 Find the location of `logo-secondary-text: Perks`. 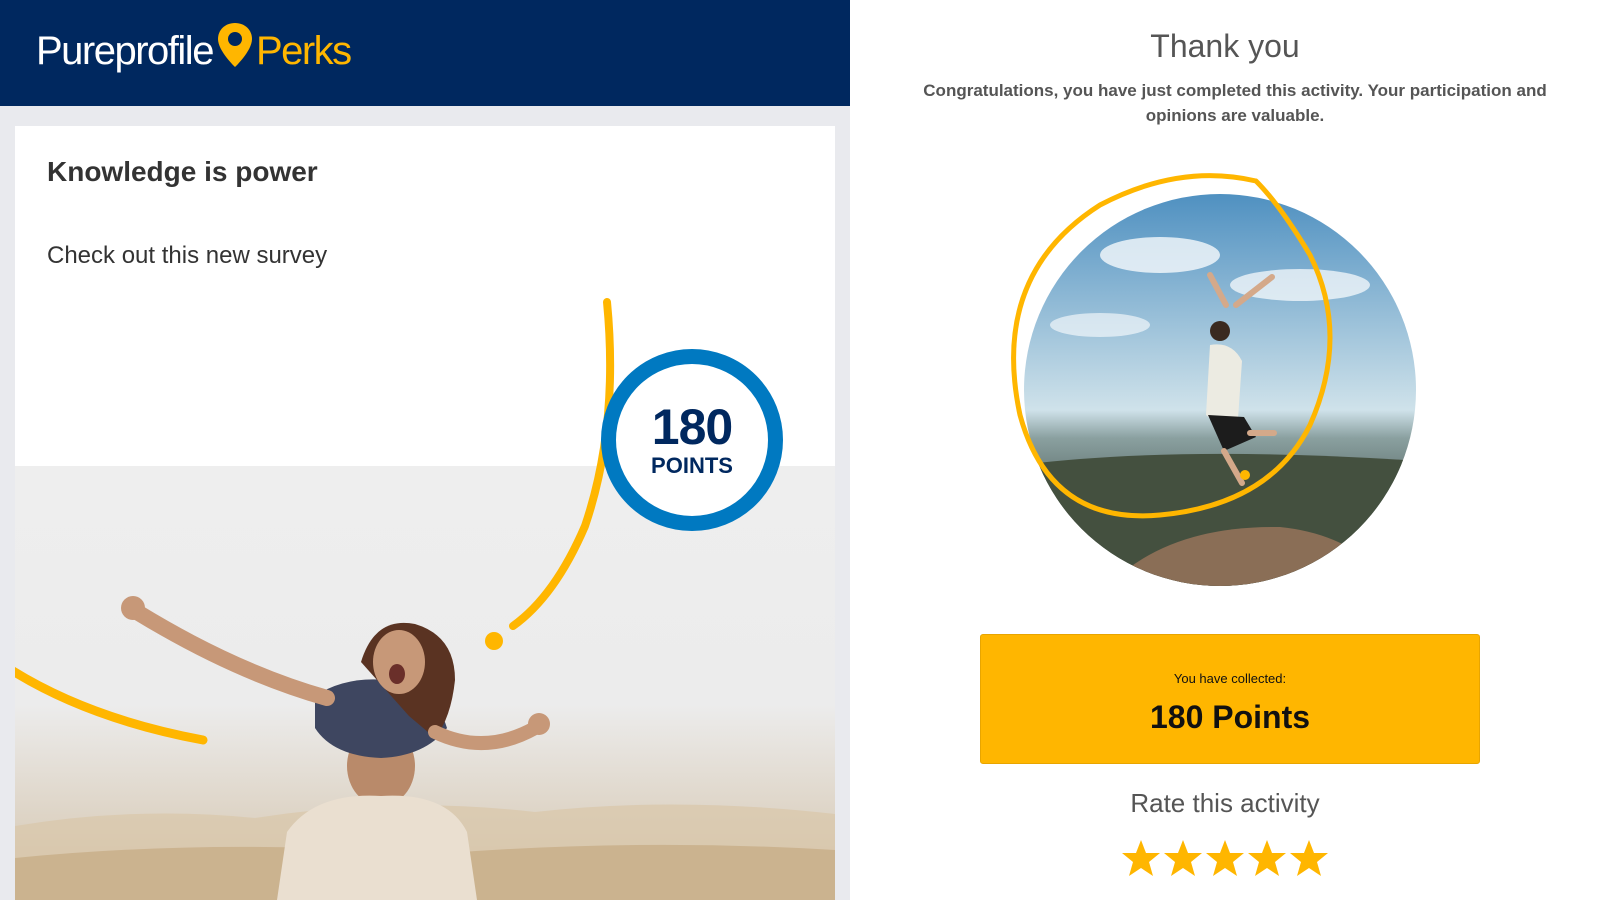

logo-secondary-text: Perks is located at coordinates (303, 50).